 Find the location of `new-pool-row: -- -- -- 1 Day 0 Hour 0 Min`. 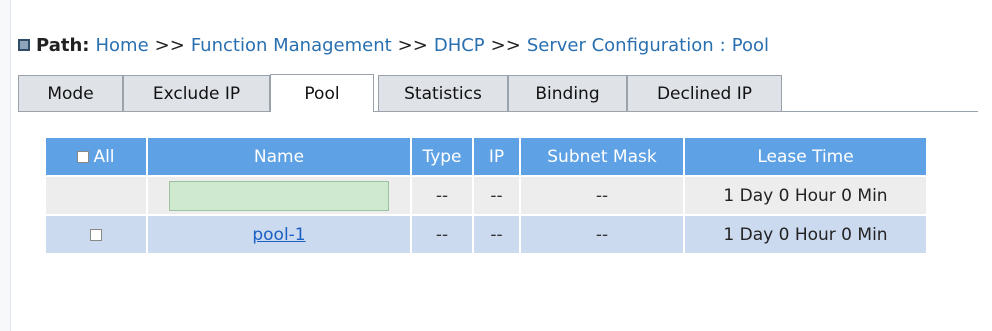

new-pool-row: -- -- -- 1 Day 0 Hour 0 Min is located at coordinates (486, 194).